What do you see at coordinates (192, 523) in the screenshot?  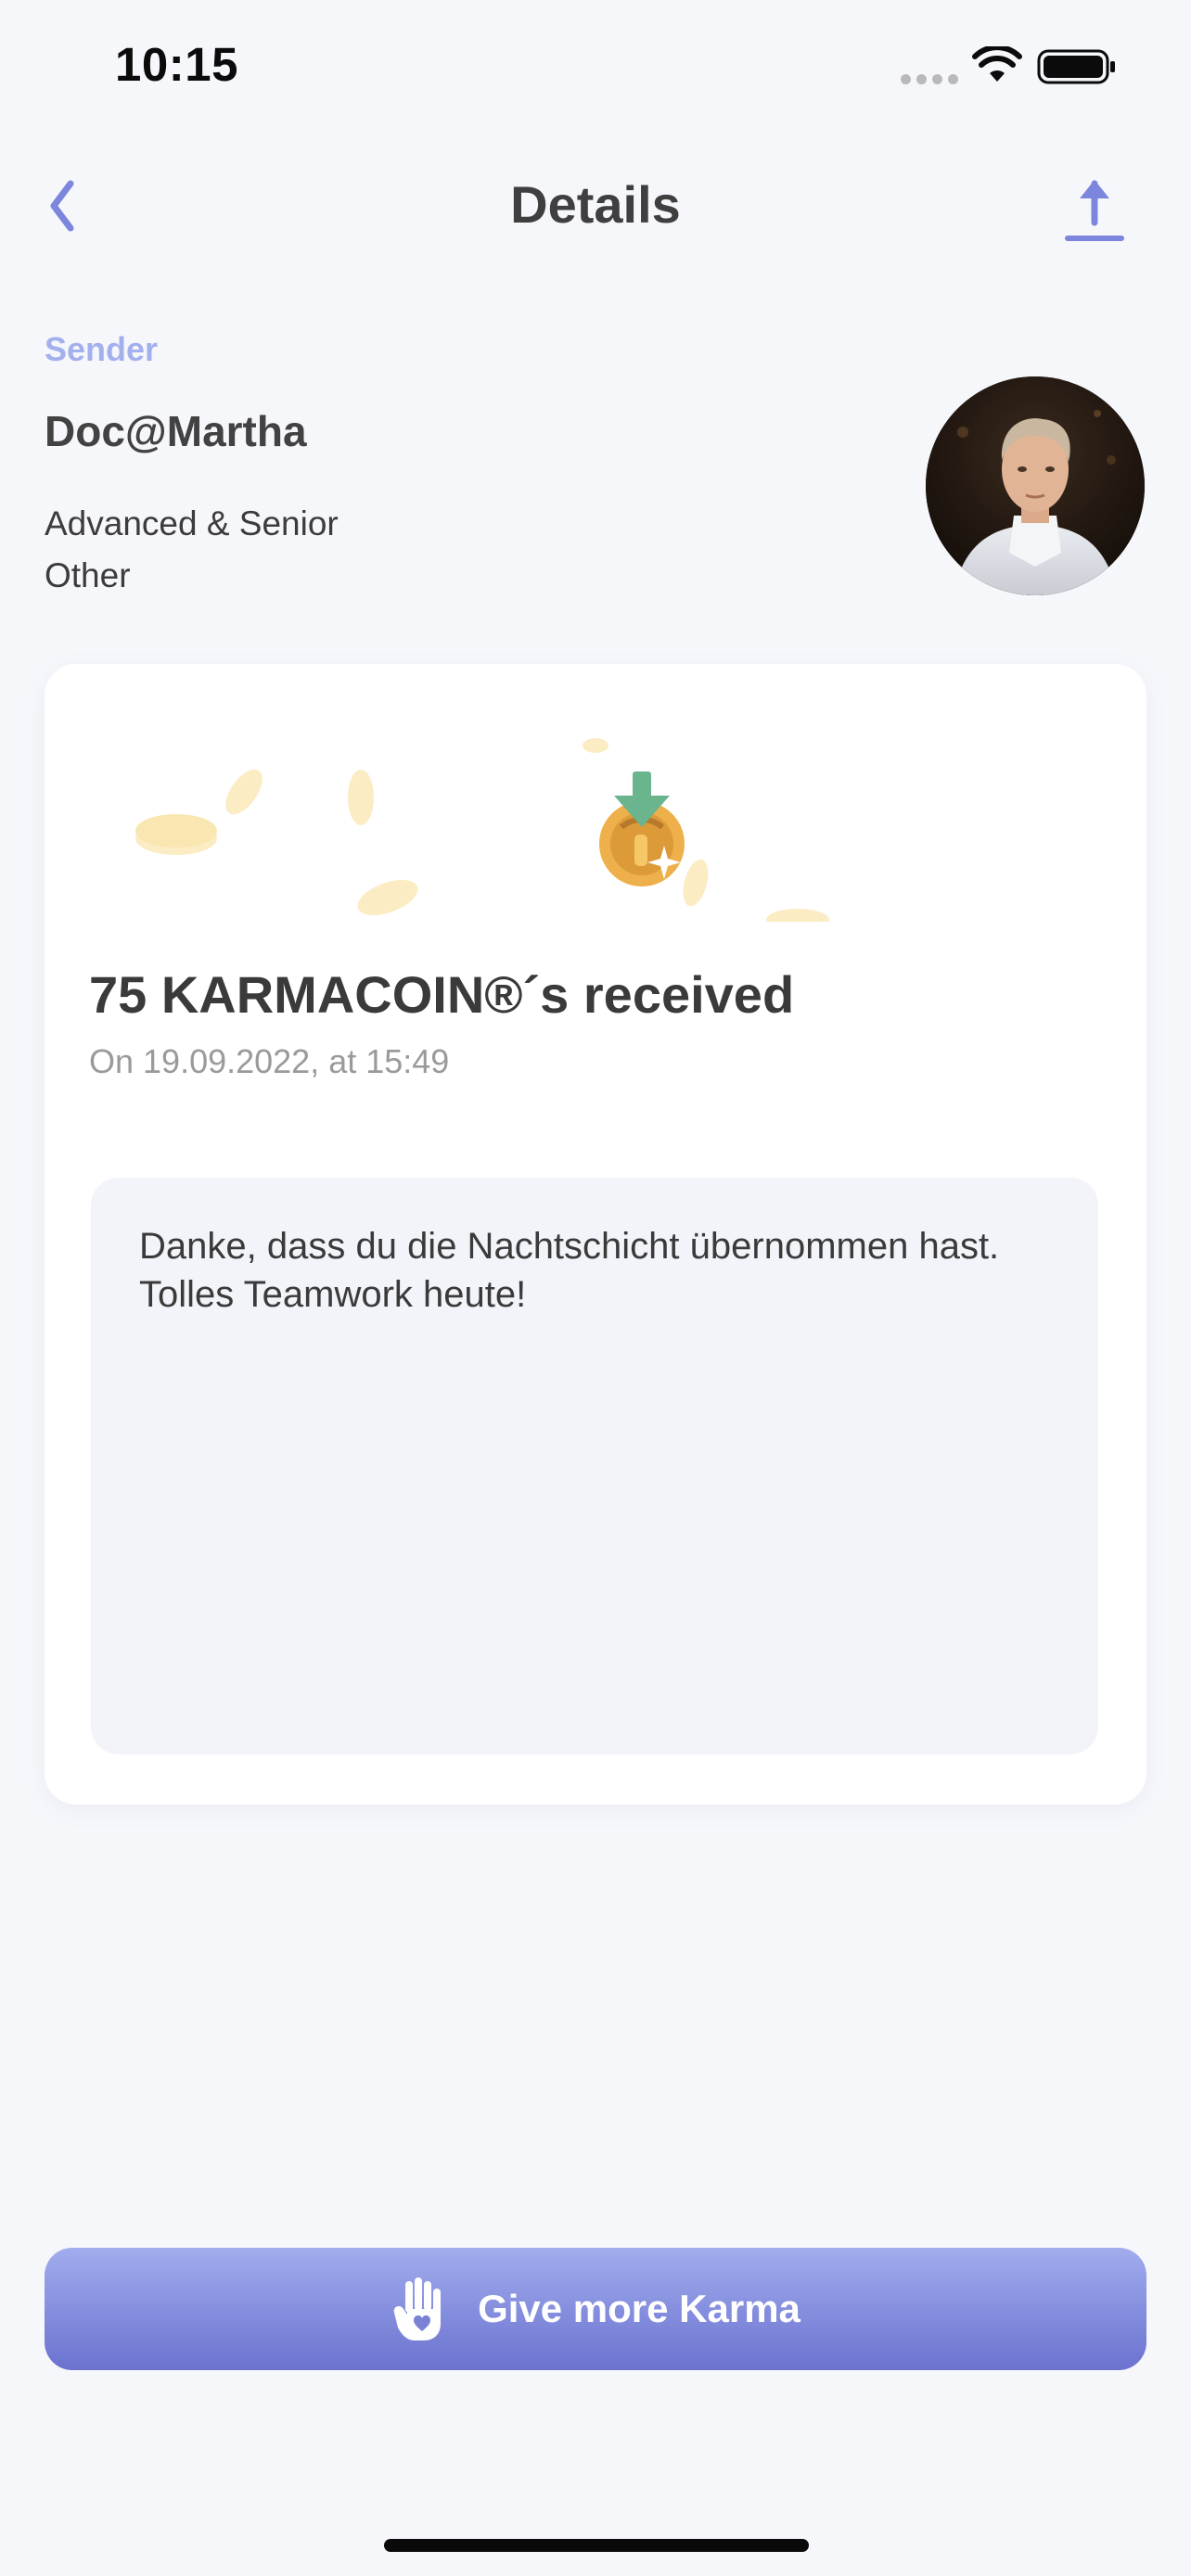 I see `sender-role: Advanced & Senior` at bounding box center [192, 523].